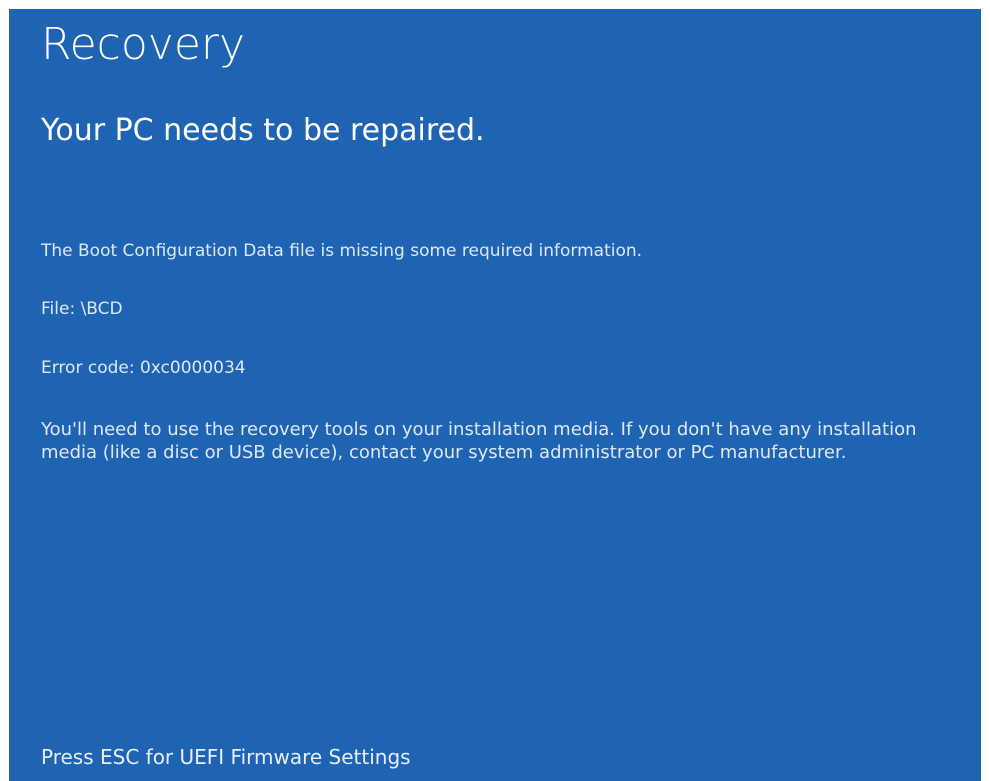 The height and width of the screenshot is (781, 990). Describe the element at coordinates (263, 130) in the screenshot. I see `page-subtitle: Your PC needs to be repaired.` at that location.